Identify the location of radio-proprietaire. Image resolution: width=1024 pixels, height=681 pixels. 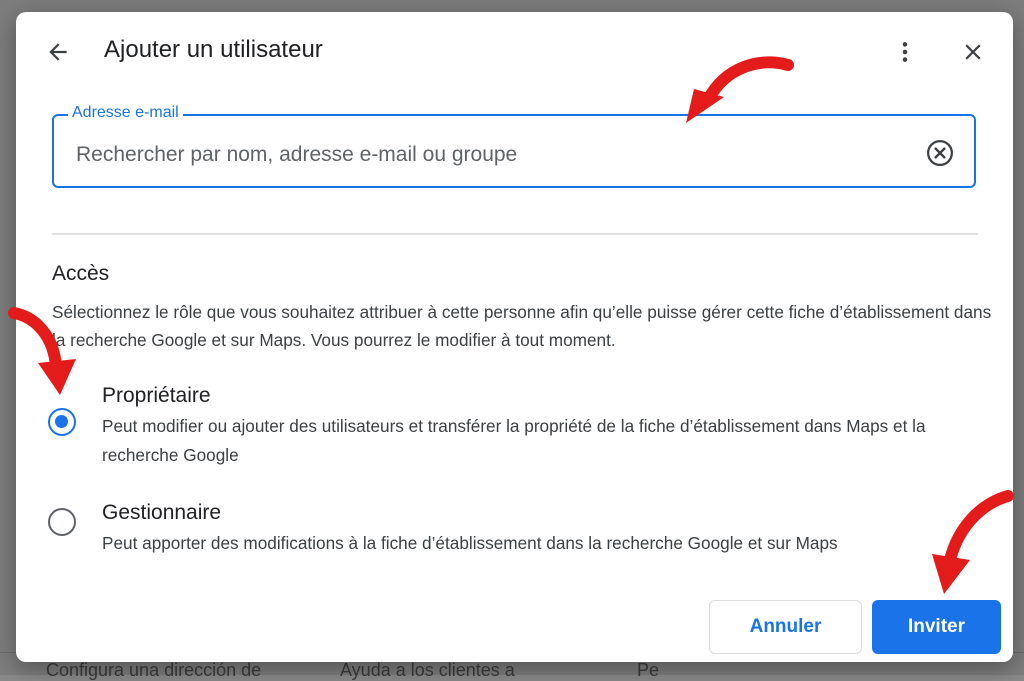
(62, 422).